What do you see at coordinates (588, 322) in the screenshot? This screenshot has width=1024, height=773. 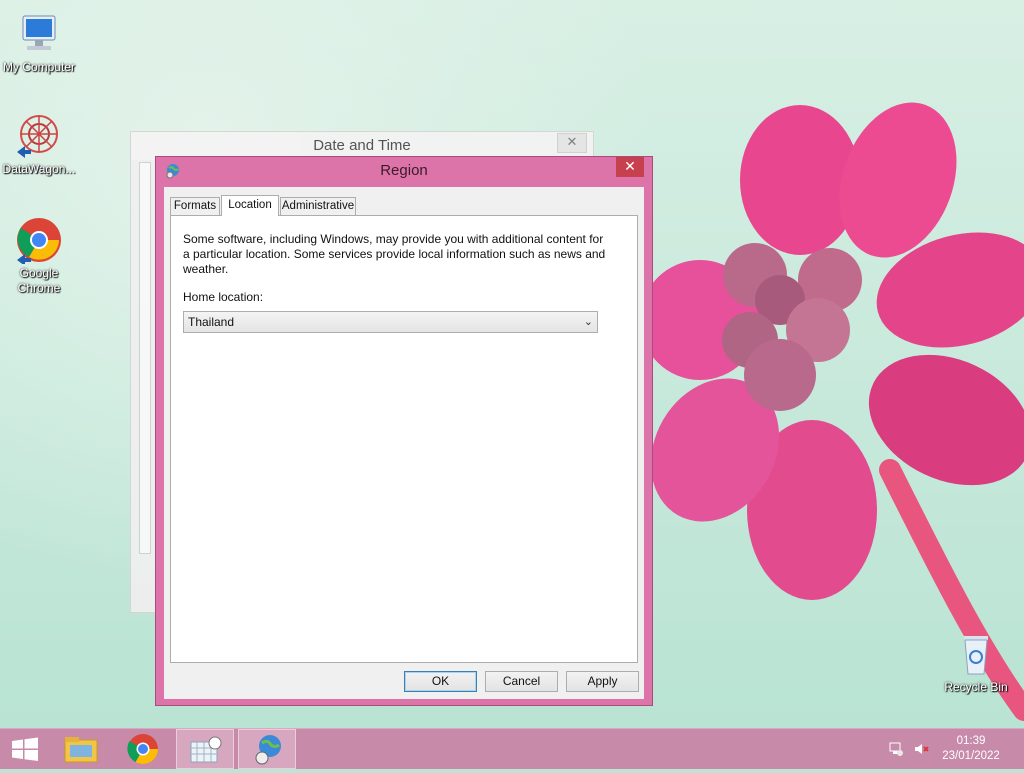 I see `chevron-down-icon: ⌄` at bounding box center [588, 322].